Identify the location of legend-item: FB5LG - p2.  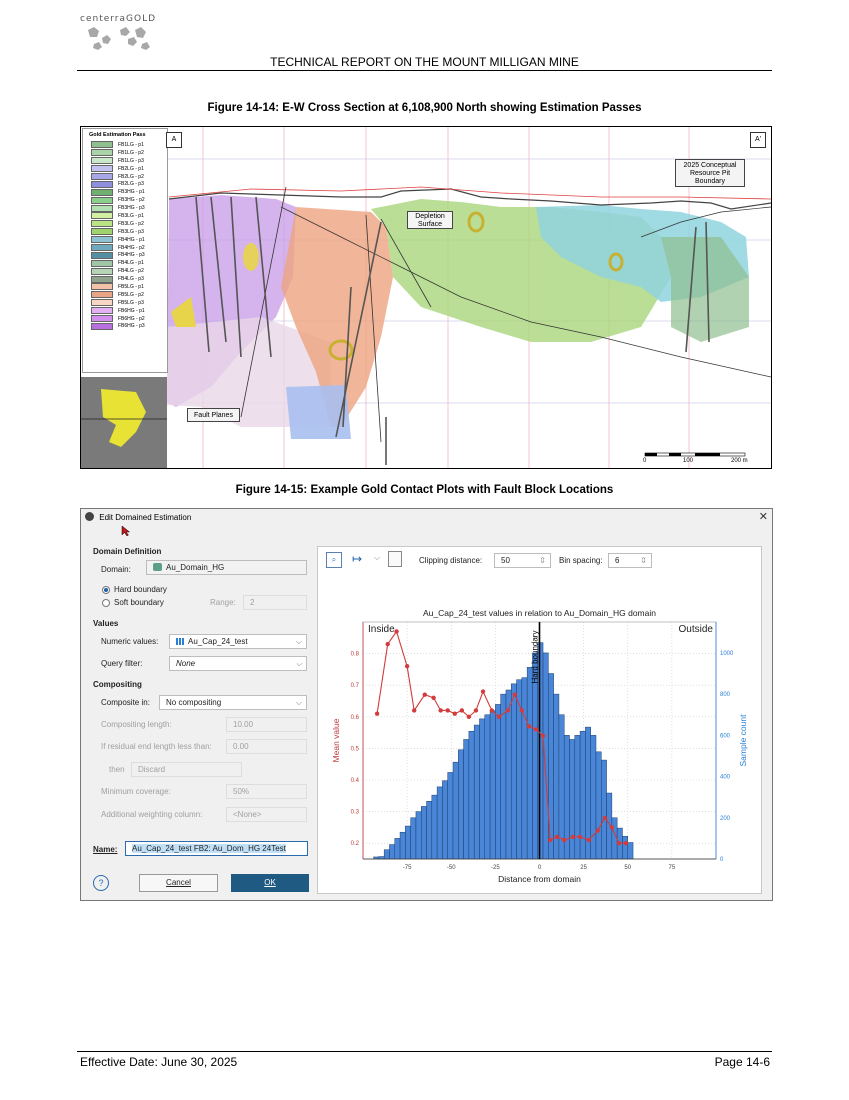
(129, 295).